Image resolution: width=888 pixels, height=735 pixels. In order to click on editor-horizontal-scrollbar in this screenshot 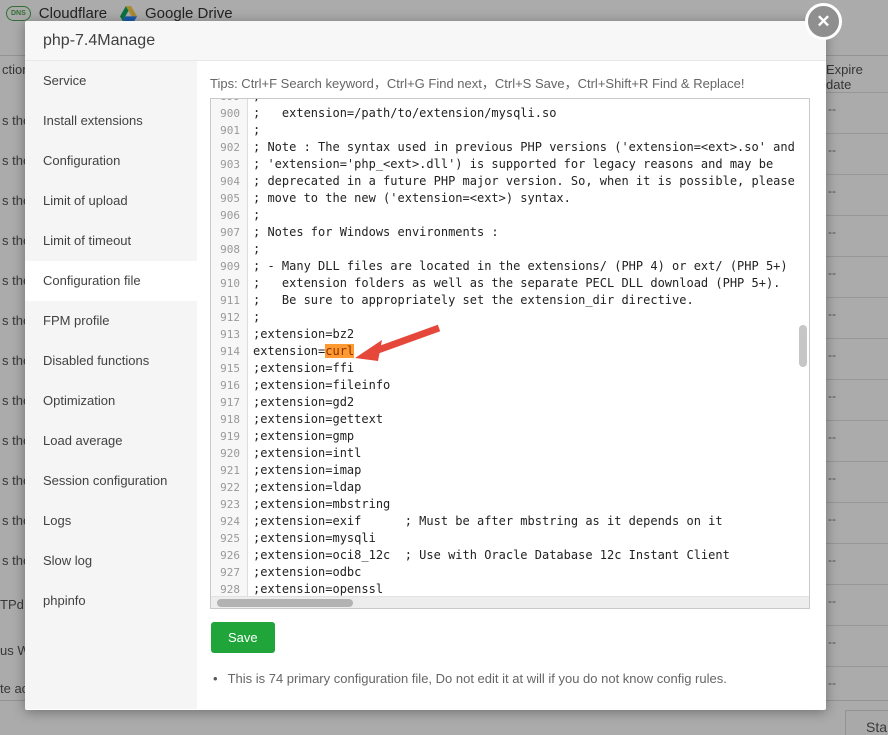, I will do `click(285, 603)`.